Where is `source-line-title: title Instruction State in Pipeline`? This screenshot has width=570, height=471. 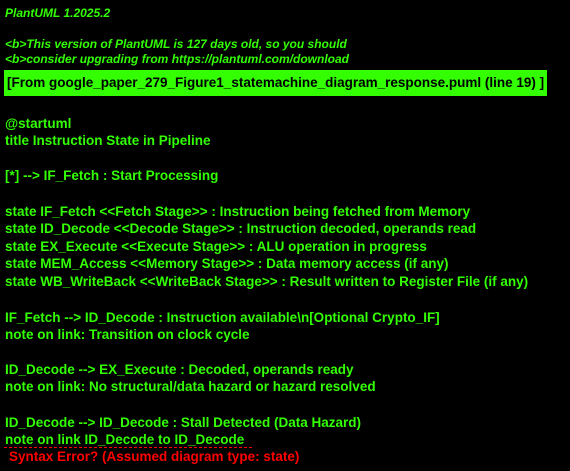 source-line-title: title Instruction State in Pipeline is located at coordinates (108, 140).